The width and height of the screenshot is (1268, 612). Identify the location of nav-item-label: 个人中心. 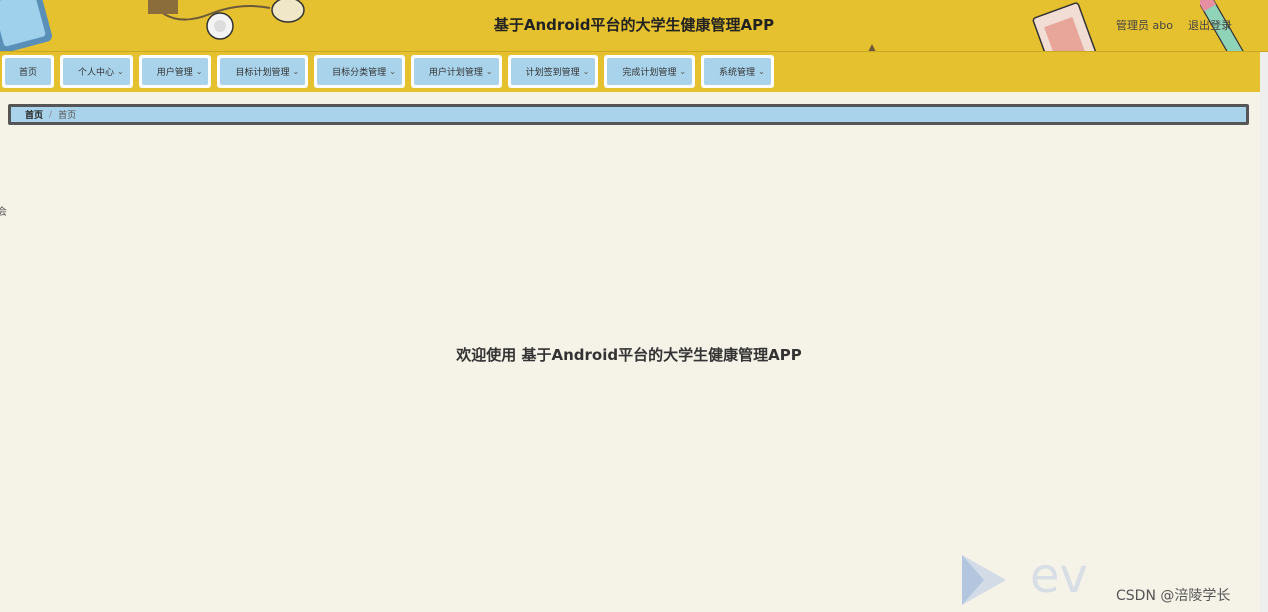
(96, 73).